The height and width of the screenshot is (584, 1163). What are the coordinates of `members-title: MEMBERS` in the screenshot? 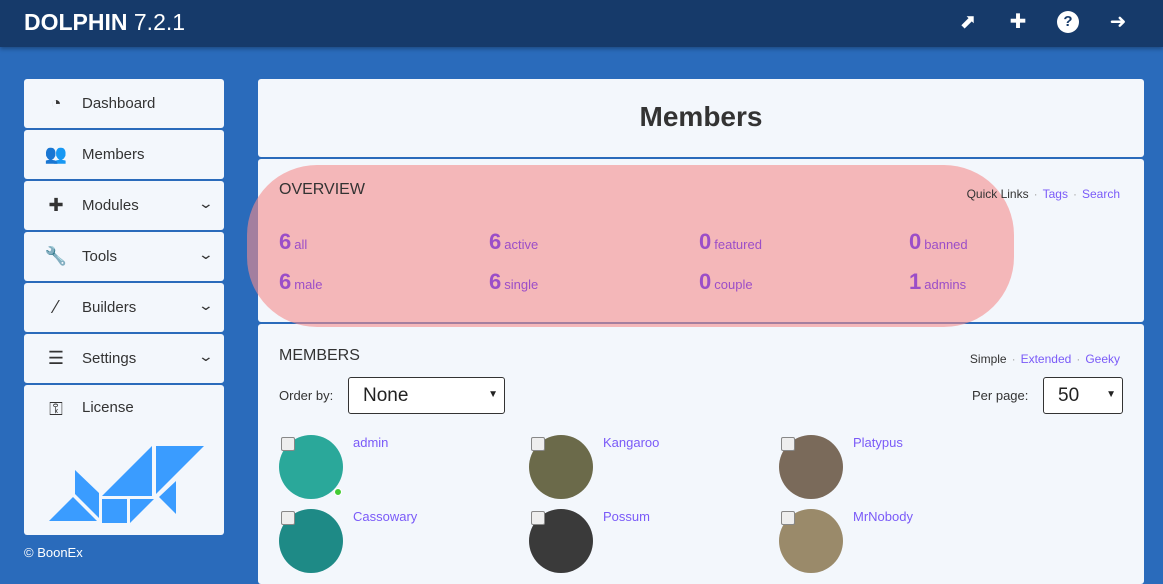 It's located at (319, 355).